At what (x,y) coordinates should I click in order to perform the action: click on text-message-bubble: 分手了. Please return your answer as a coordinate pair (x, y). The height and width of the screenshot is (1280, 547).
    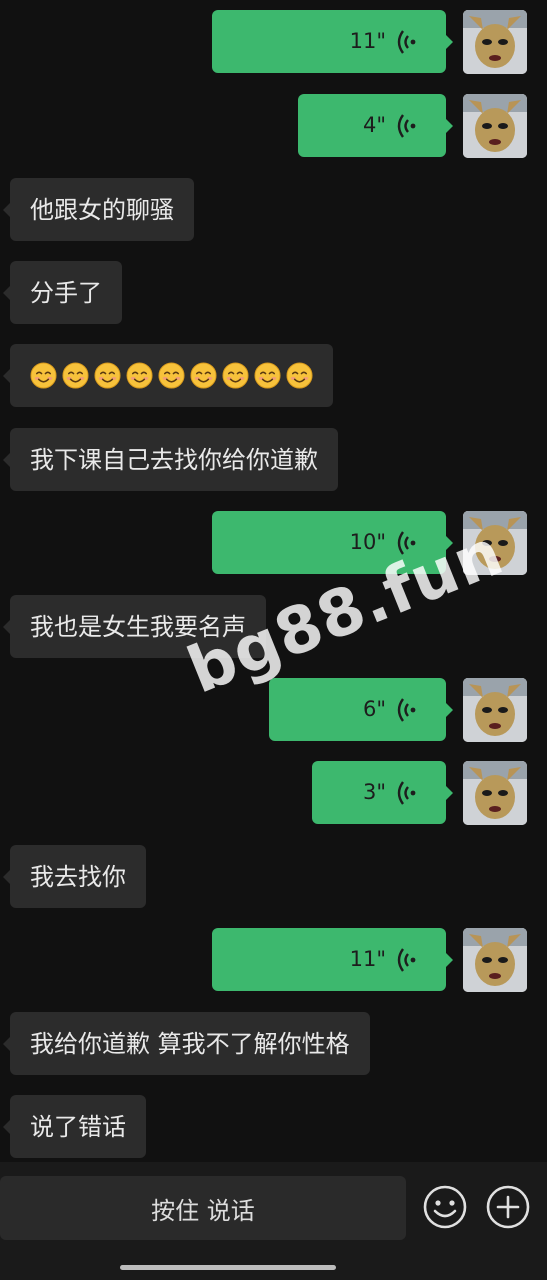
    Looking at the image, I should click on (62, 292).